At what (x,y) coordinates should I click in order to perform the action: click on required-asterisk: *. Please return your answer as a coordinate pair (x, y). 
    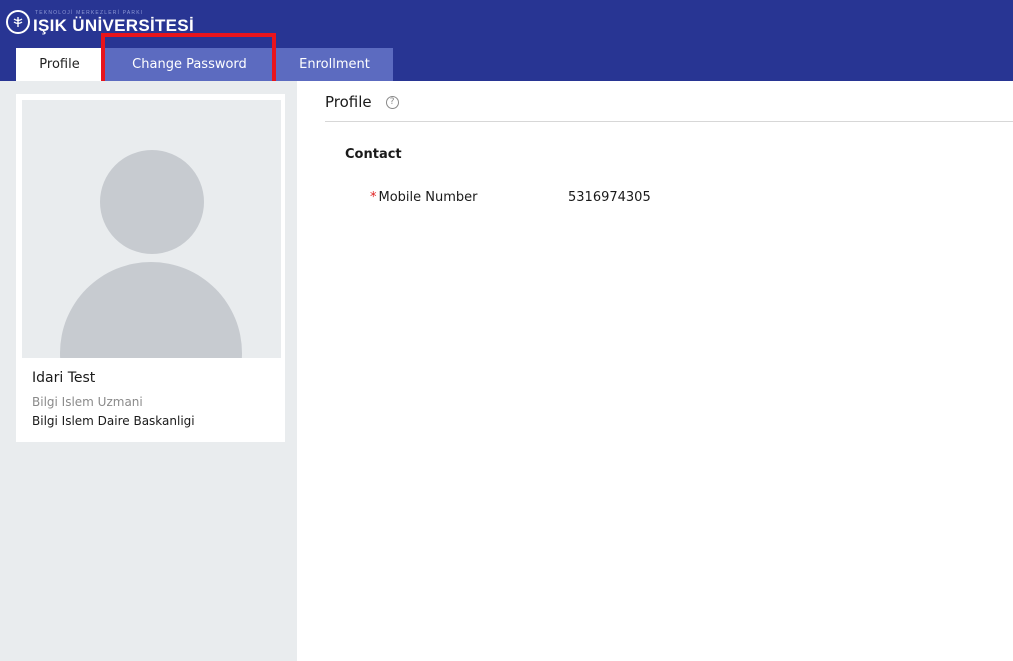
    Looking at the image, I should click on (373, 197).